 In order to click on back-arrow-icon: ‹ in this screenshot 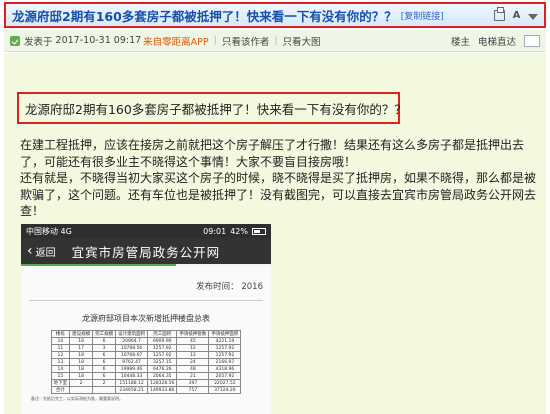, I will do `click(30, 251)`.